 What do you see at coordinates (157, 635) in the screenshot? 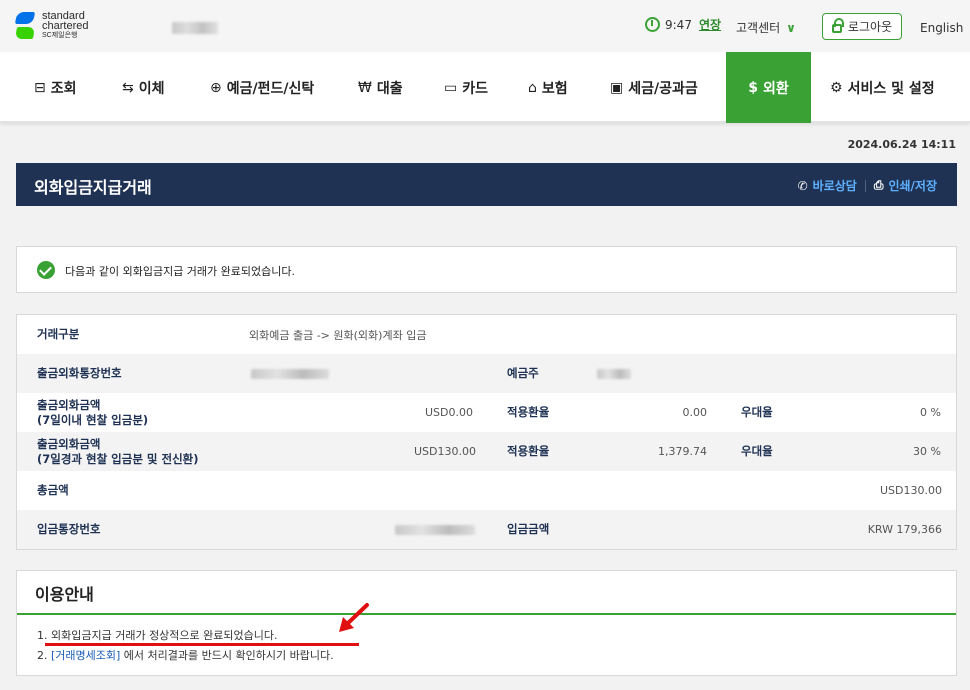
I see `guide-item-1: 1. 외화입금지급 거래가 정상적으로 완료되었습니다.` at bounding box center [157, 635].